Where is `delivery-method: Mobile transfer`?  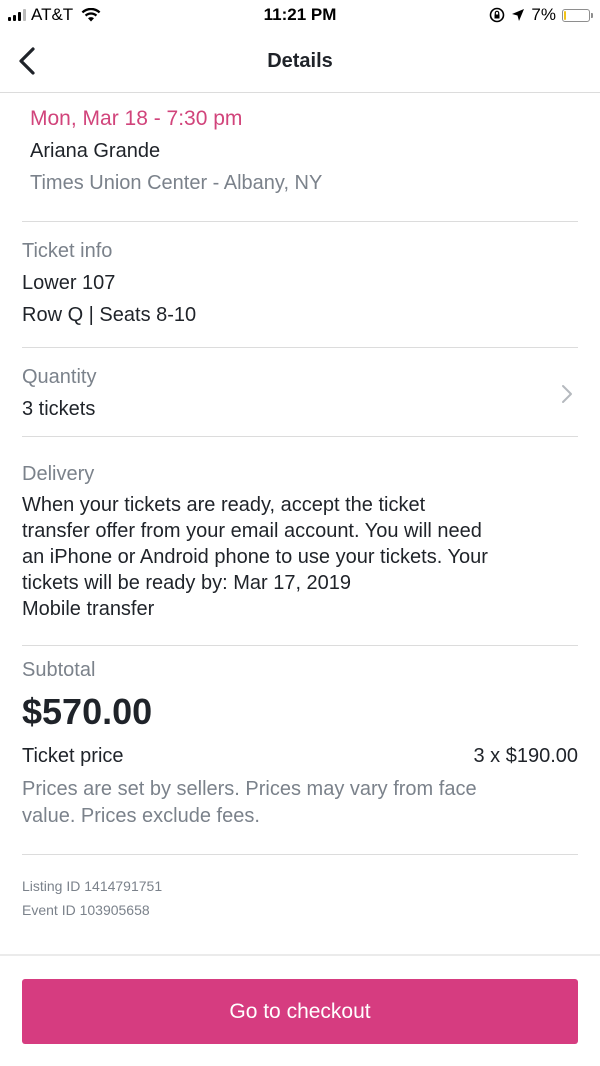
delivery-method: Mobile transfer is located at coordinates (88, 609).